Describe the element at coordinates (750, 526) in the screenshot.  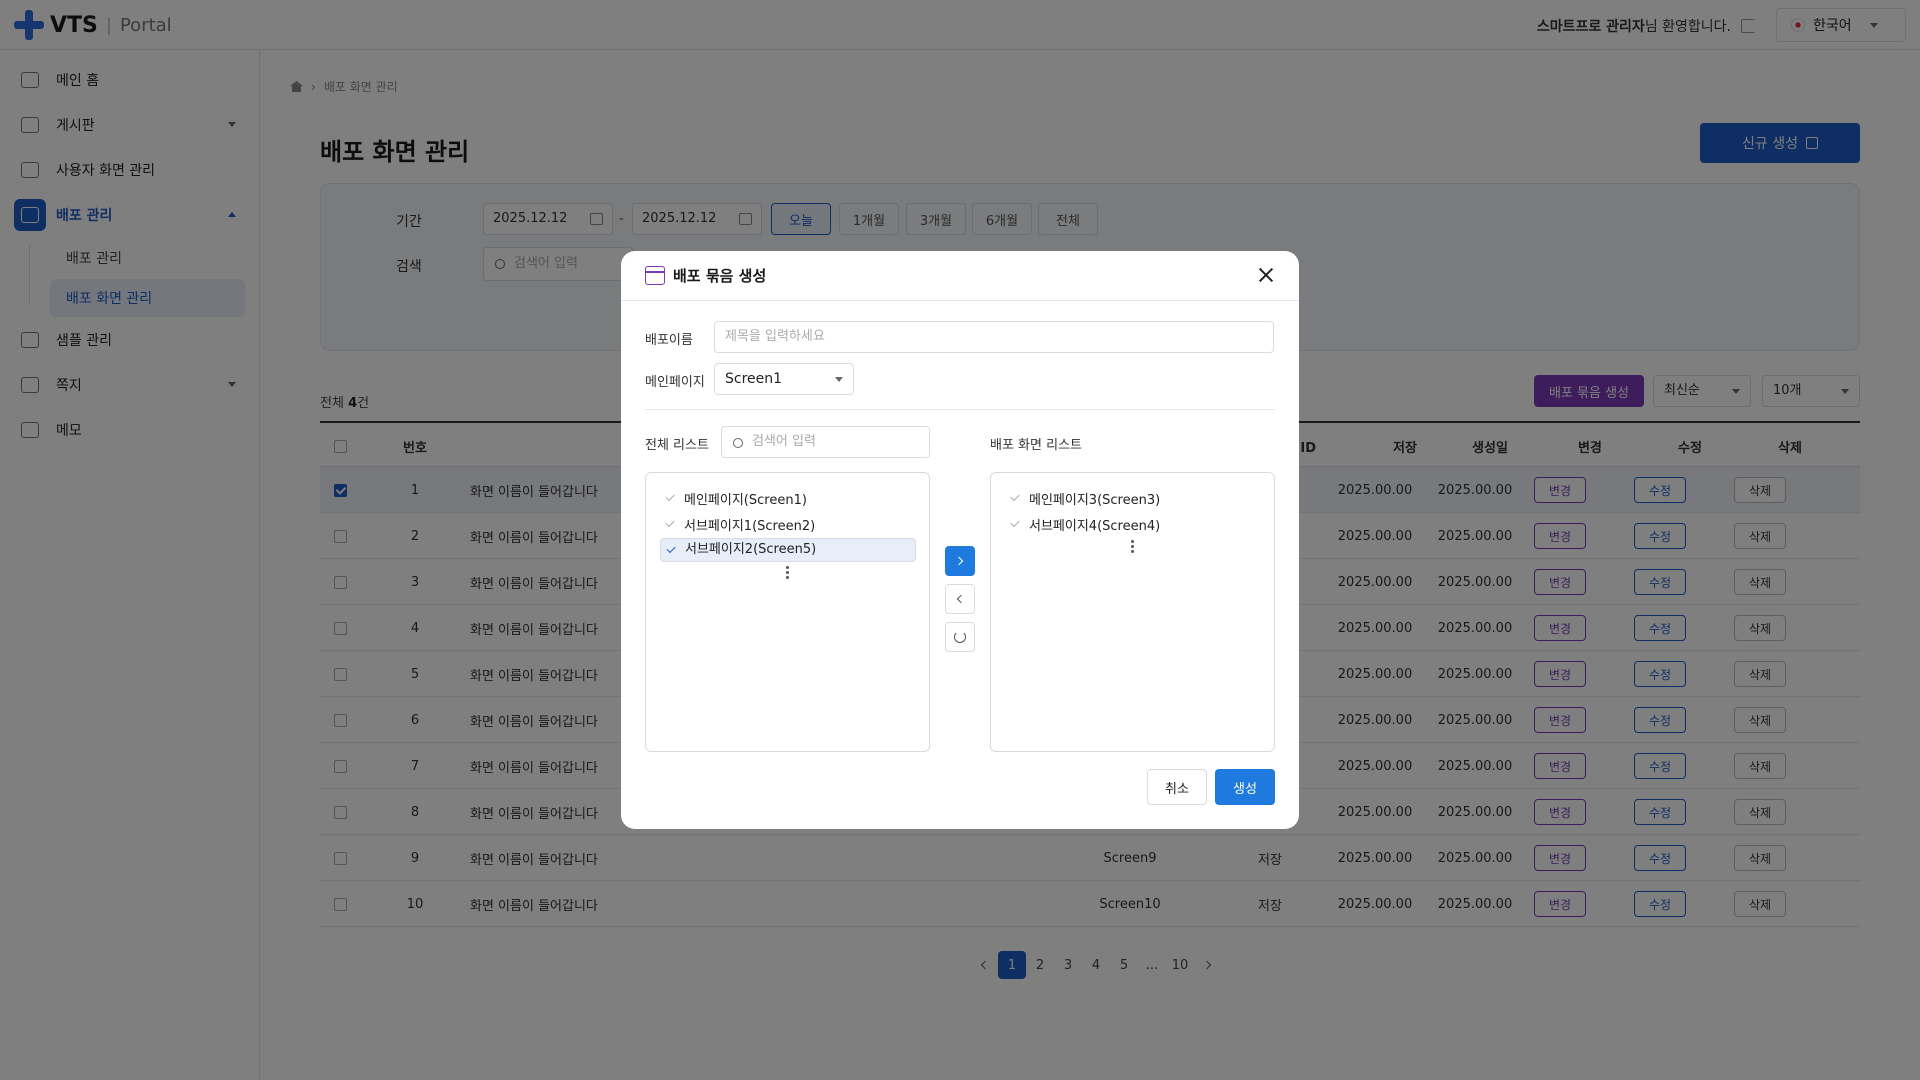
I see `list-item-label: 서브페이지1(Screen2)` at that location.